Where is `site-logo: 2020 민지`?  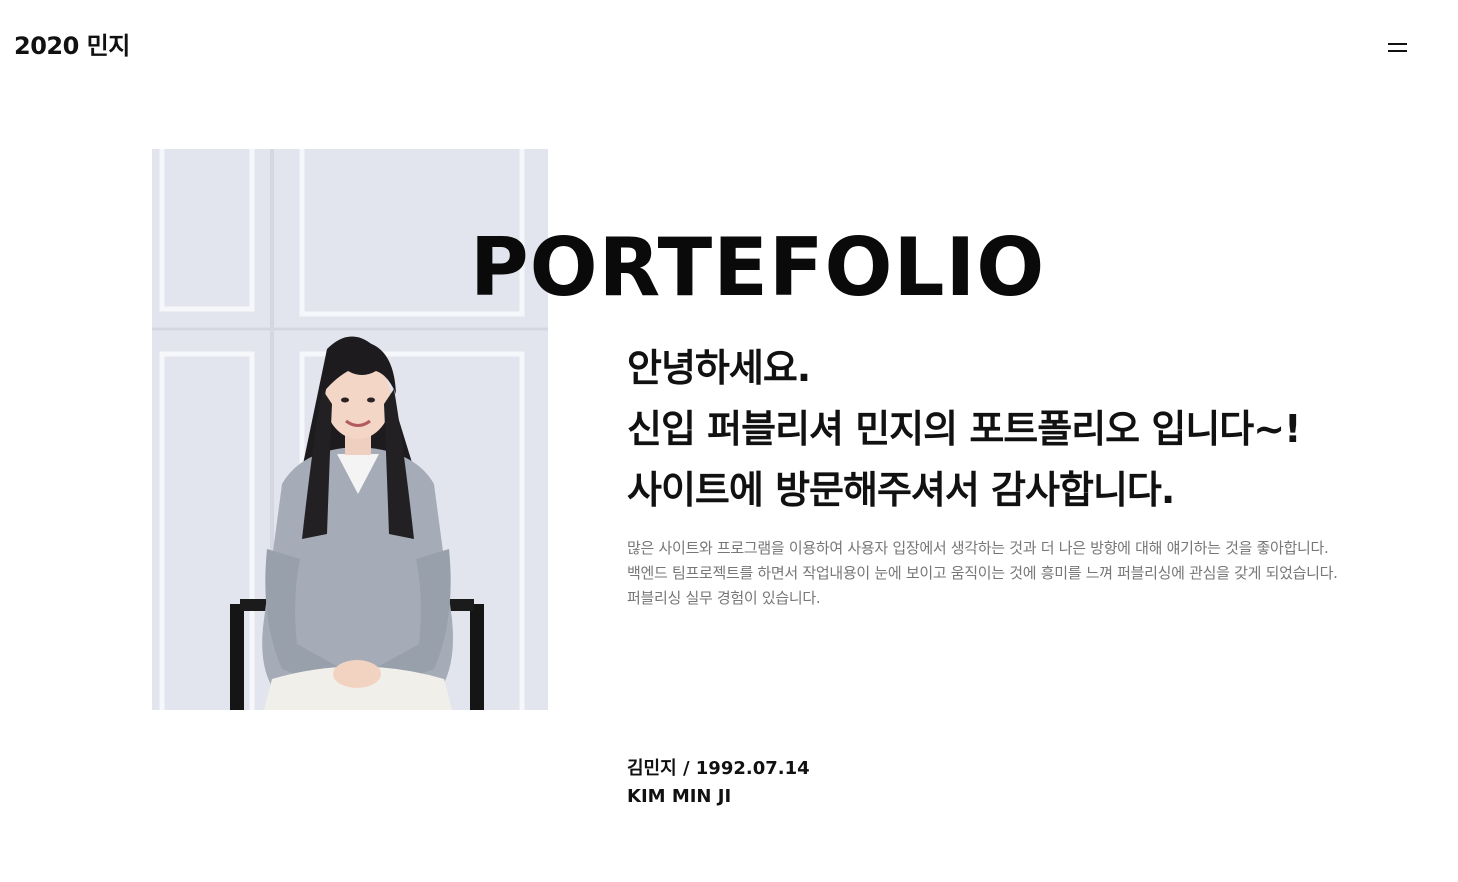 site-logo: 2020 민지 is located at coordinates (72, 46).